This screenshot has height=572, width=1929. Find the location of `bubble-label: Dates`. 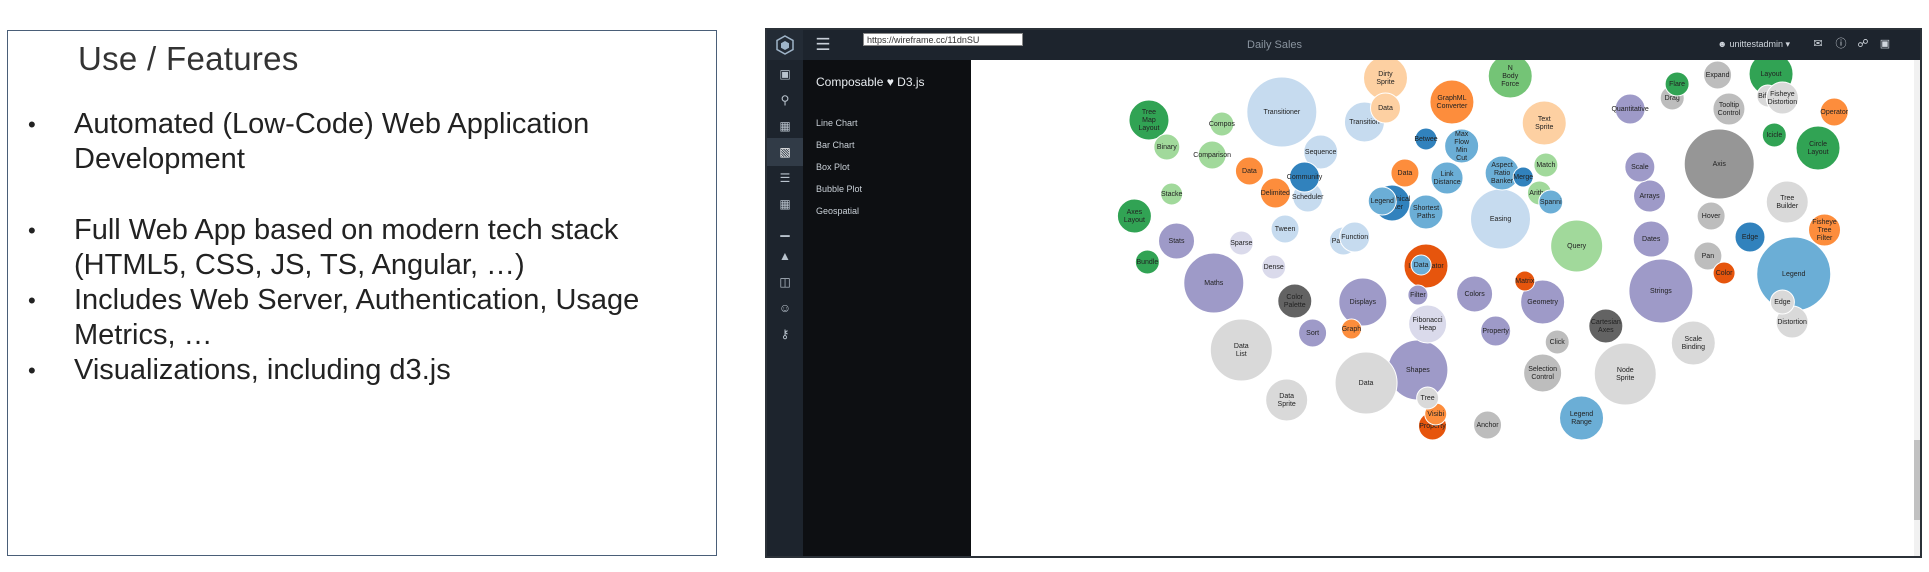

bubble-label: Dates is located at coordinates (1651, 239).